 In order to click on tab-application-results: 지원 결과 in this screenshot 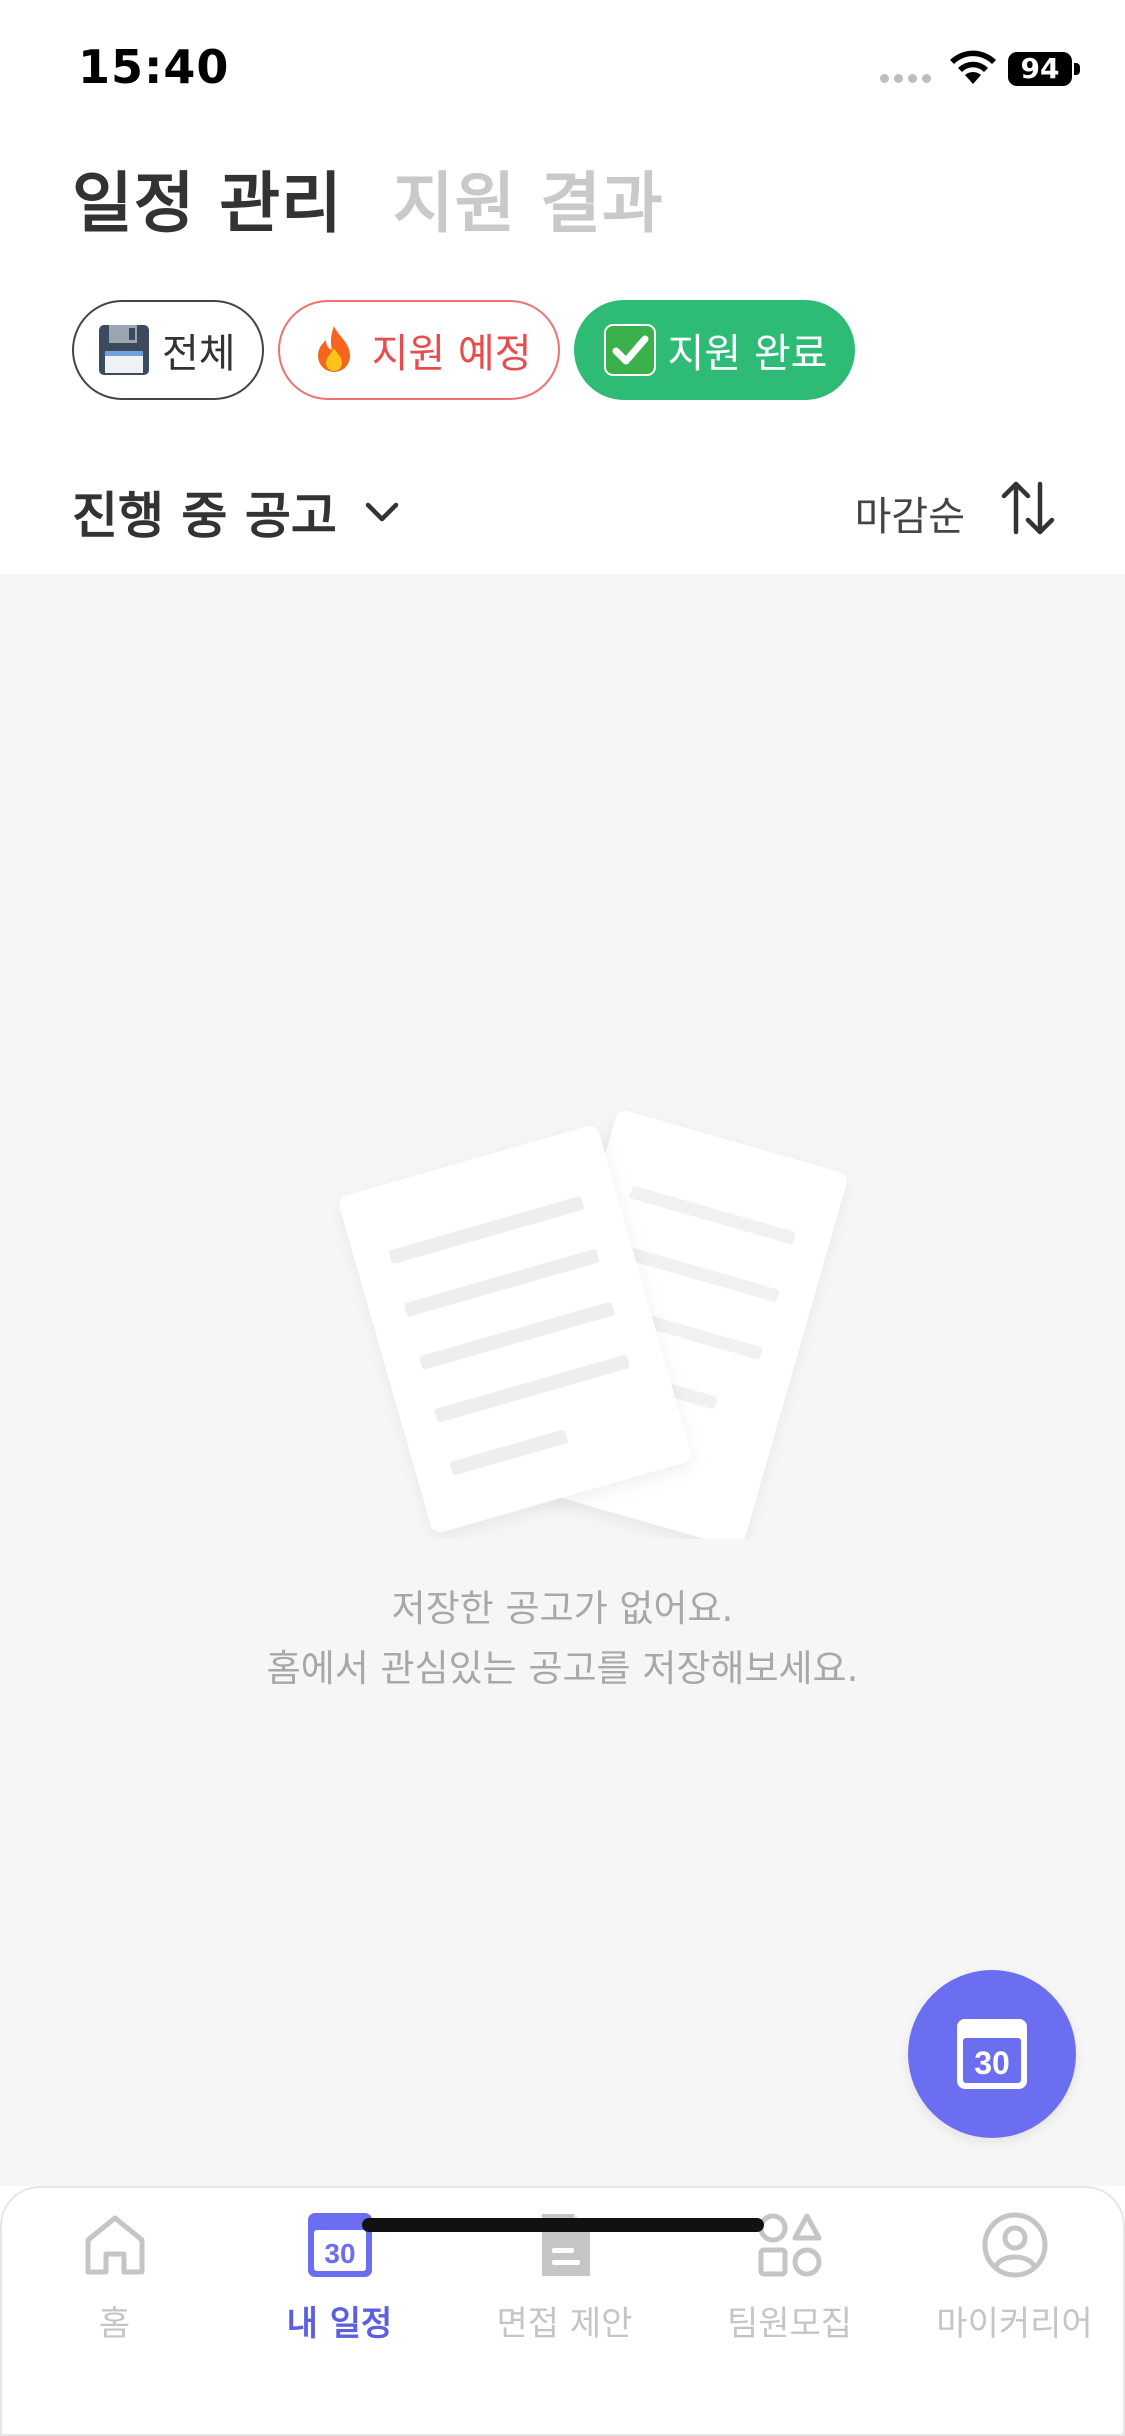, I will do `click(528, 198)`.